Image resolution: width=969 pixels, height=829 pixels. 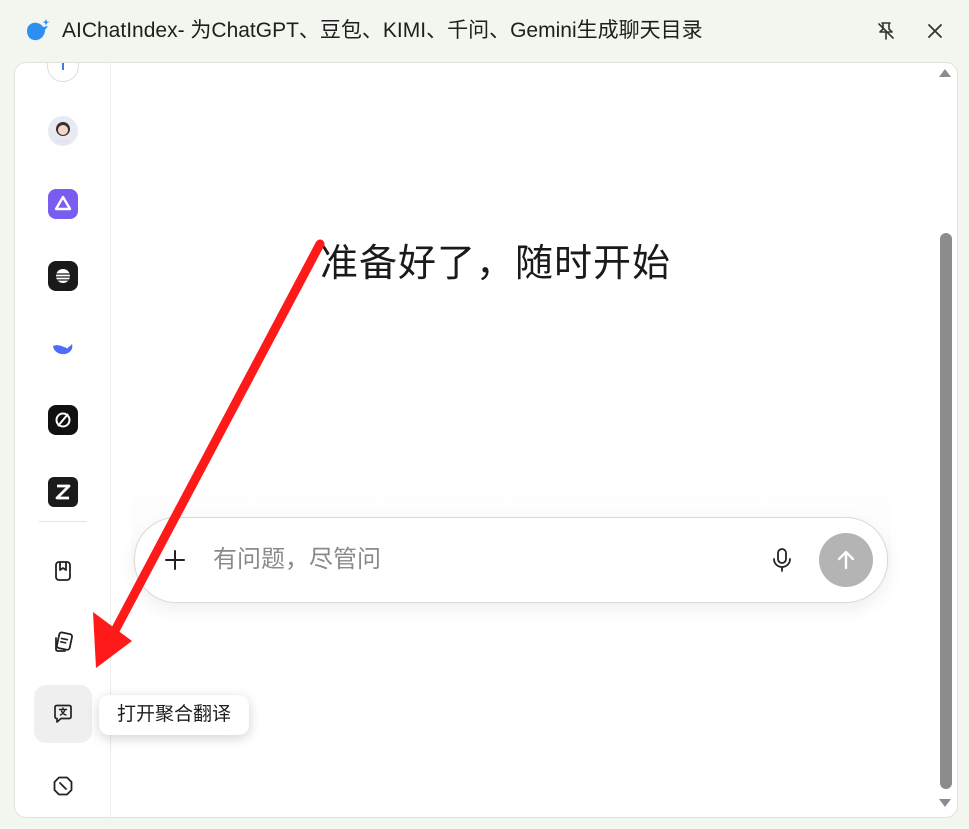 I want to click on sidebar-item-whale, so click(x=63, y=348).